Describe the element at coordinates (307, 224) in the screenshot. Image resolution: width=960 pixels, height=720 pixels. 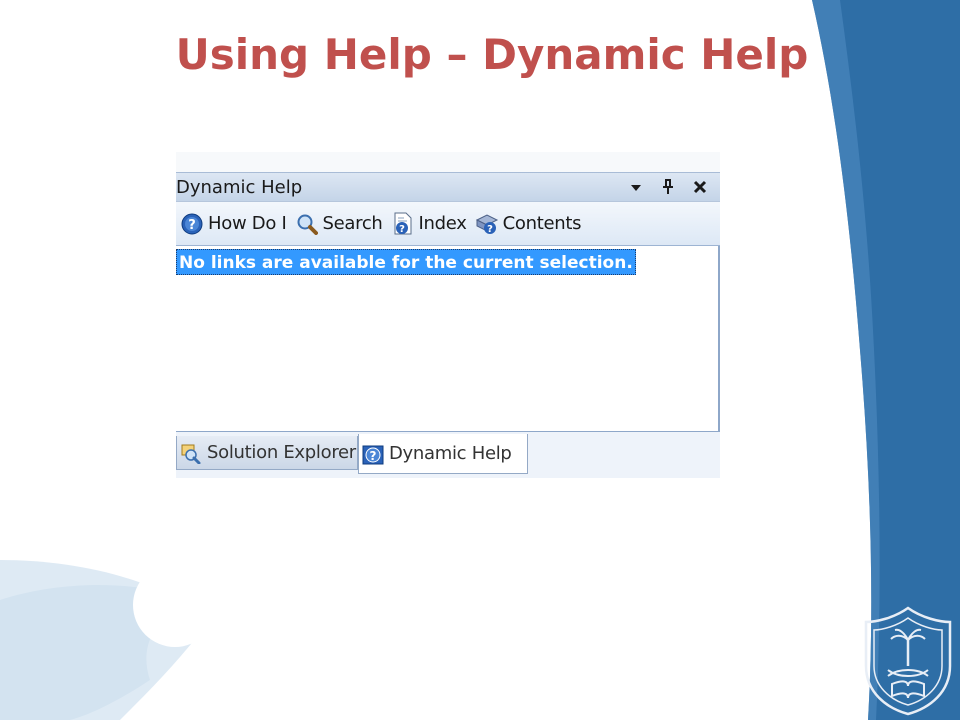
I see `search-icon` at that location.